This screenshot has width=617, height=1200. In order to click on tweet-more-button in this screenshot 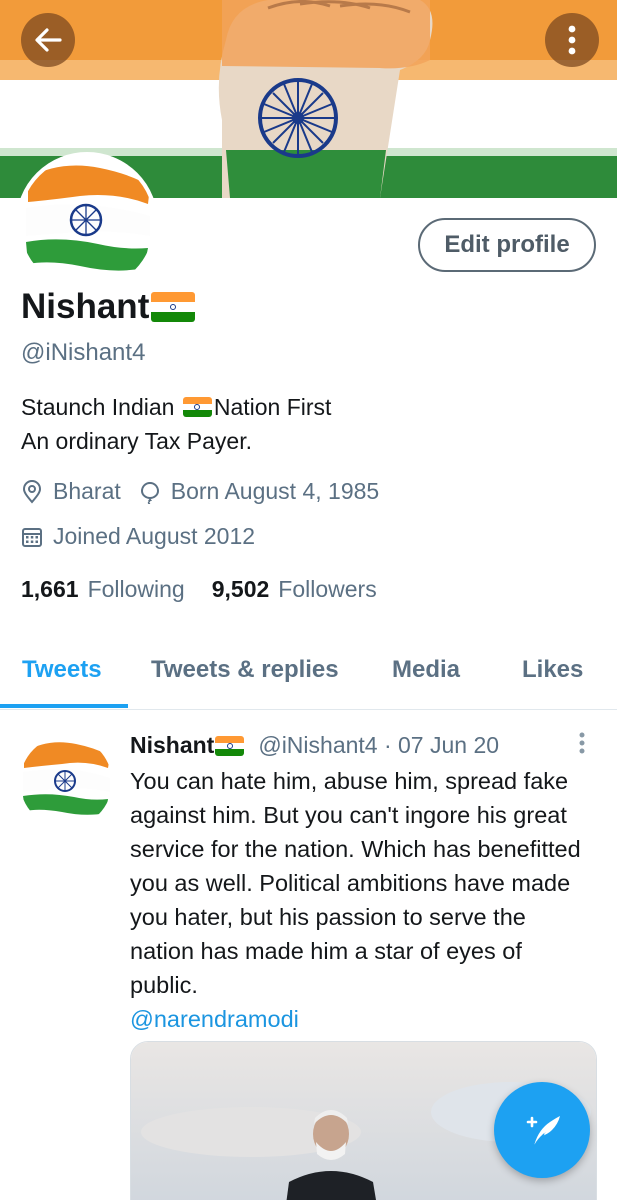, I will do `click(582, 744)`.